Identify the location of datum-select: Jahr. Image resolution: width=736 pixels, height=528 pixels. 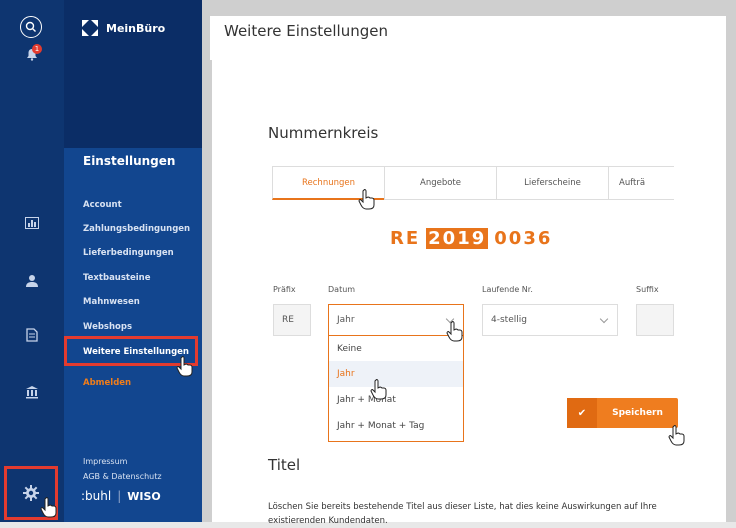
(396, 320).